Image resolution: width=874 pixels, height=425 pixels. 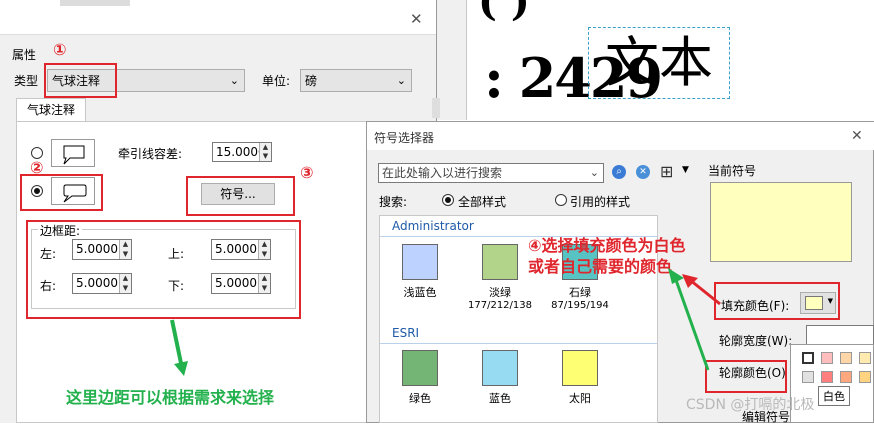 I want to click on properties-label: 属性, so click(x=24, y=55).